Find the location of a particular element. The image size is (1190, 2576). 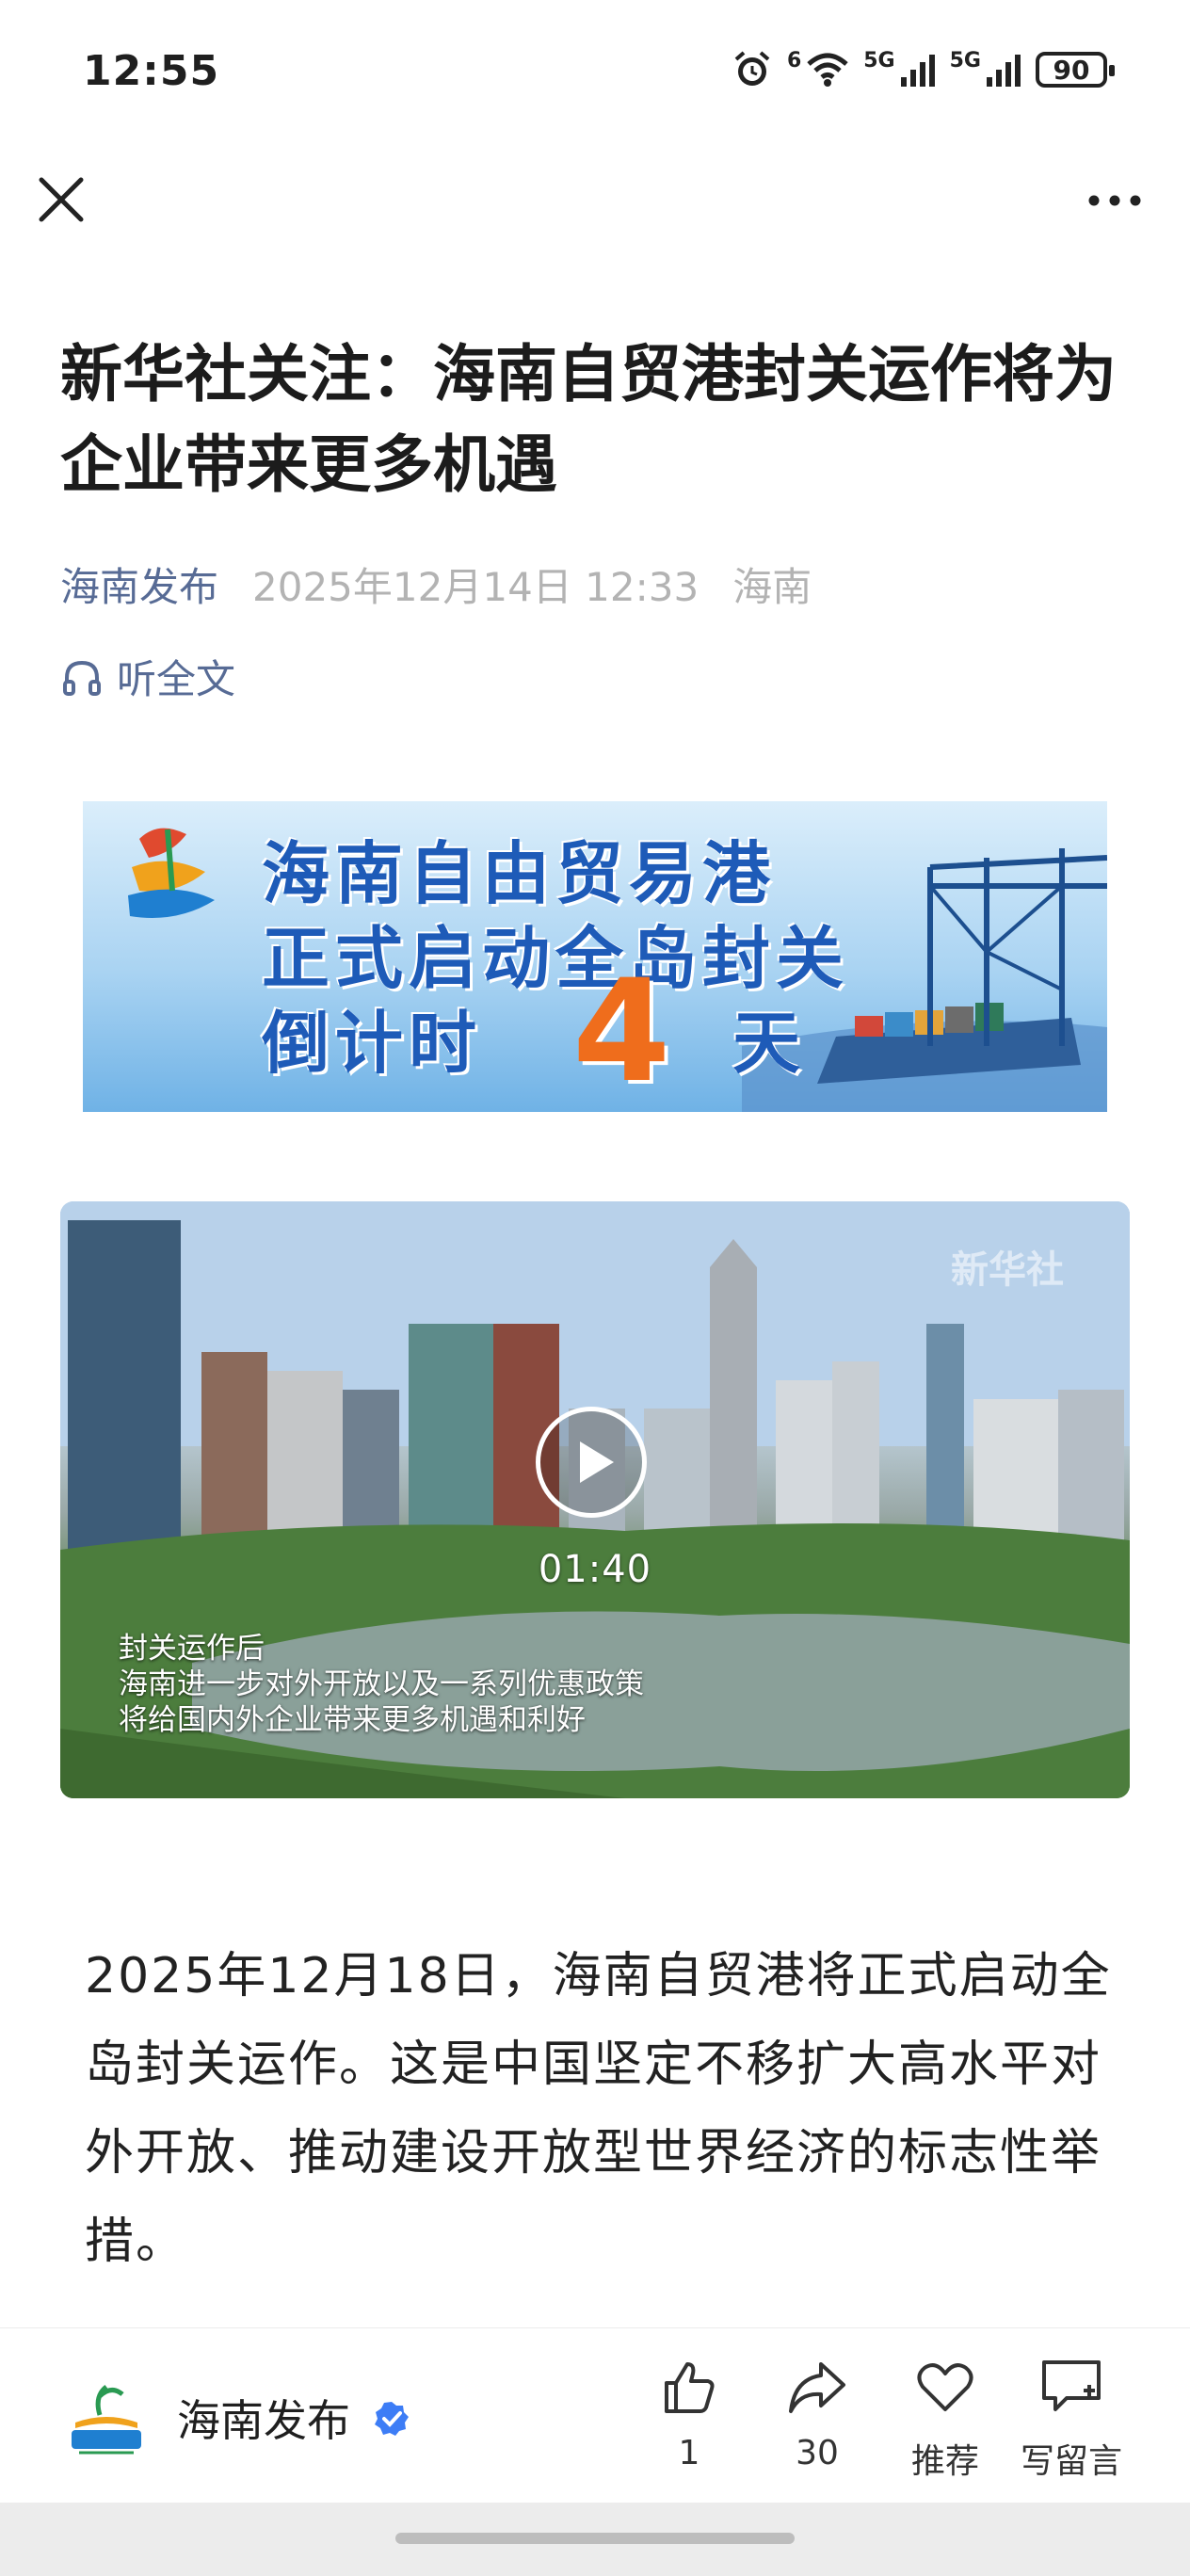

signal-label-1: 5G is located at coordinates (879, 60).